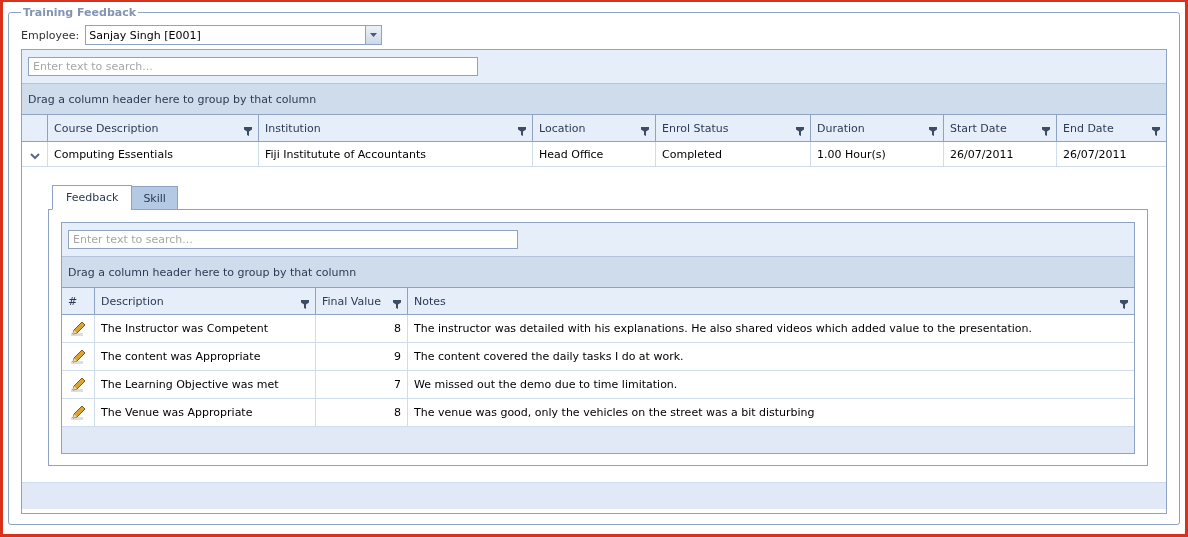  I want to click on panel-title: Training Feedback, so click(80, 12).